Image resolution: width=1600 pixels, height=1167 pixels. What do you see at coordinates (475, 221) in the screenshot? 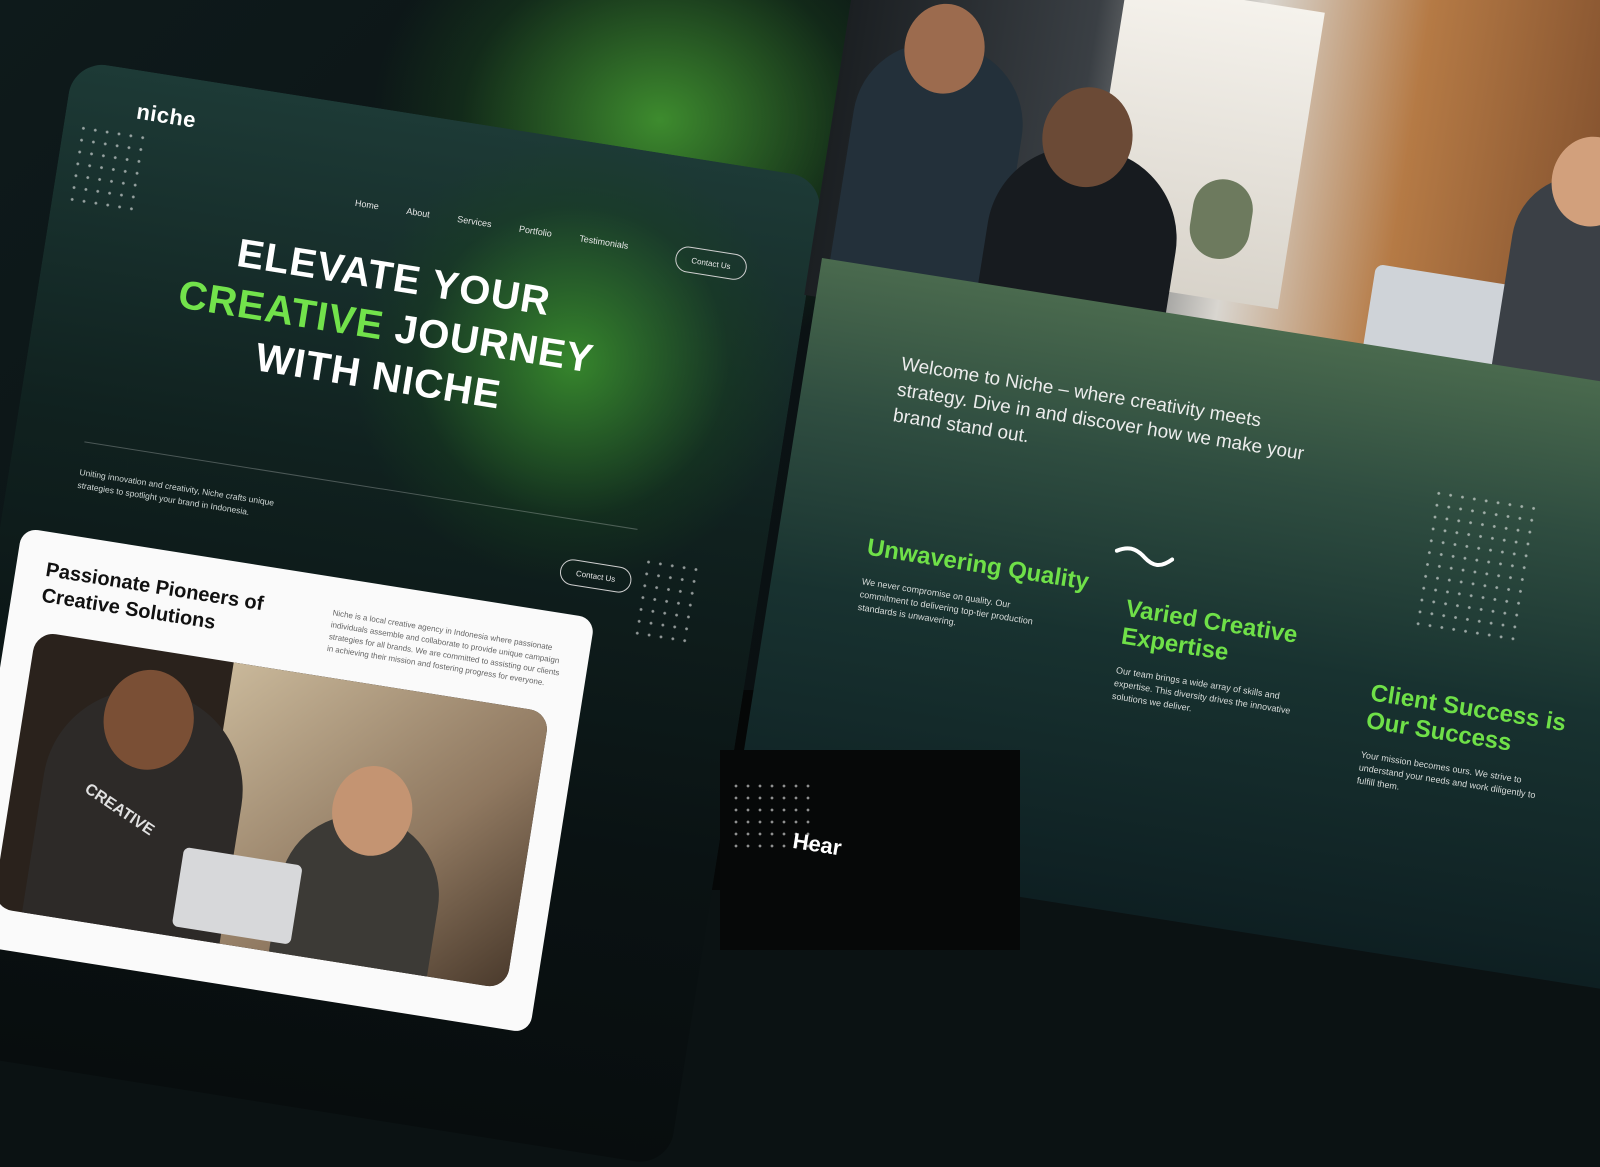
I see `nav-services: Services` at bounding box center [475, 221].